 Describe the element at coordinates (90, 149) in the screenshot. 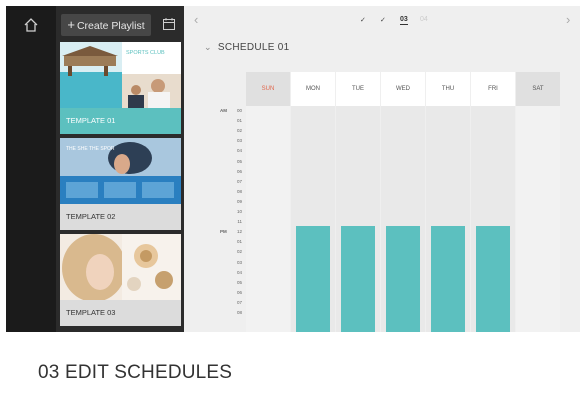

I see `template-02-brand-text: THE SHE THE SPOR` at that location.